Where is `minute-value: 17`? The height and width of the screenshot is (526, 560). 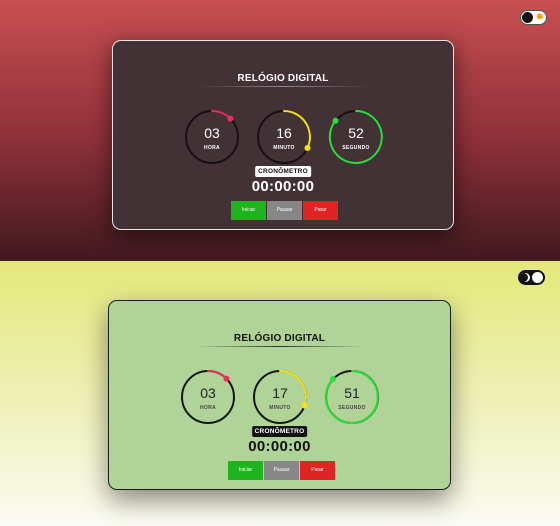 minute-value: 17 is located at coordinates (280, 393).